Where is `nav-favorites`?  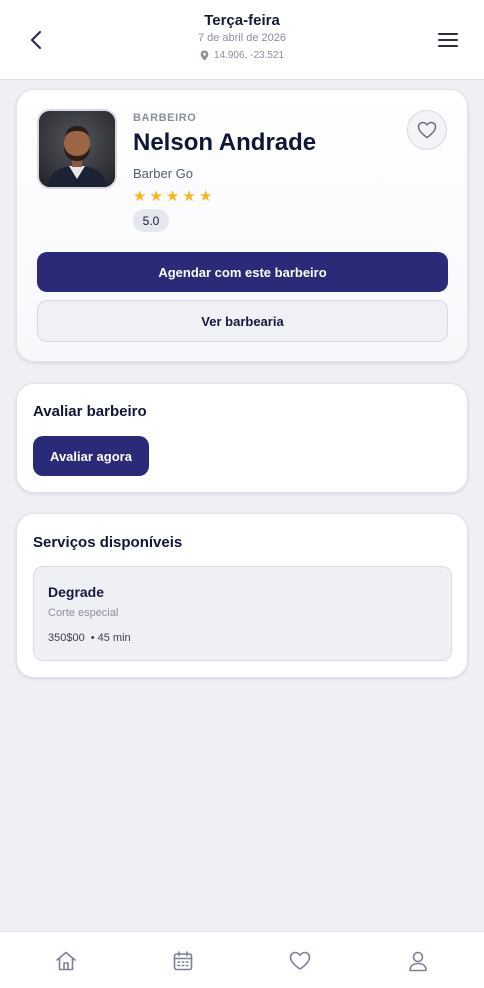
nav-favorites is located at coordinates (300, 961).